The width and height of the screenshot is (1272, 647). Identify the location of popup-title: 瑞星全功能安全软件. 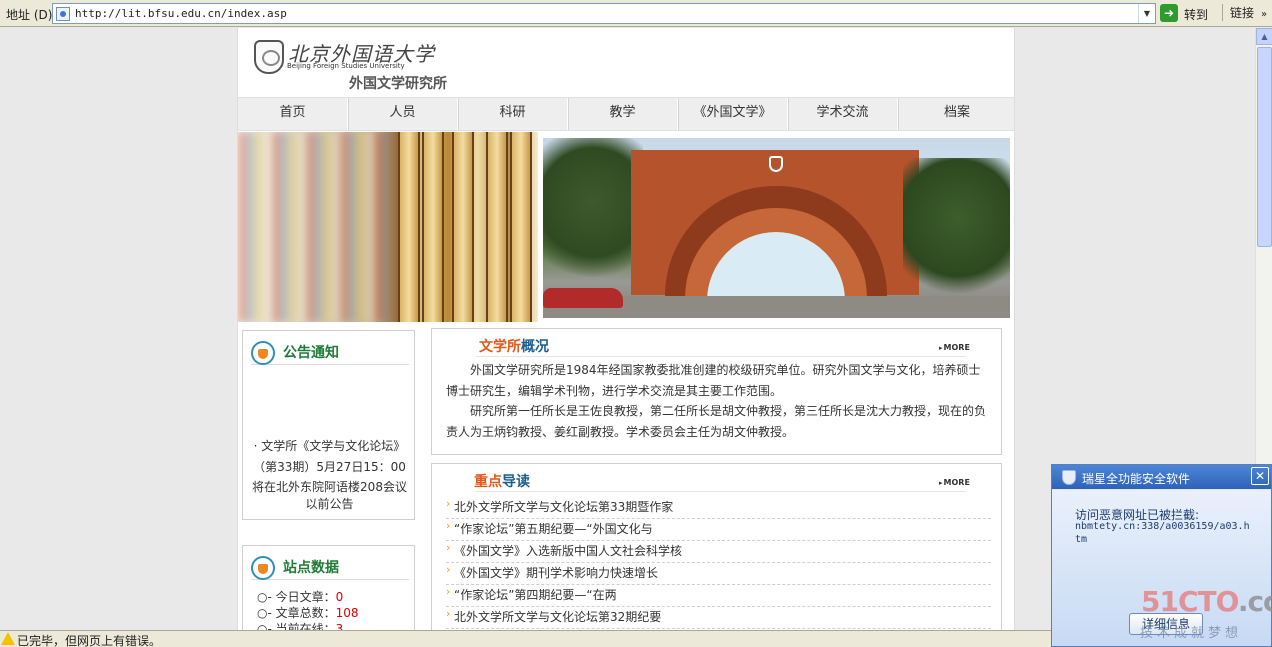
(1136, 479).